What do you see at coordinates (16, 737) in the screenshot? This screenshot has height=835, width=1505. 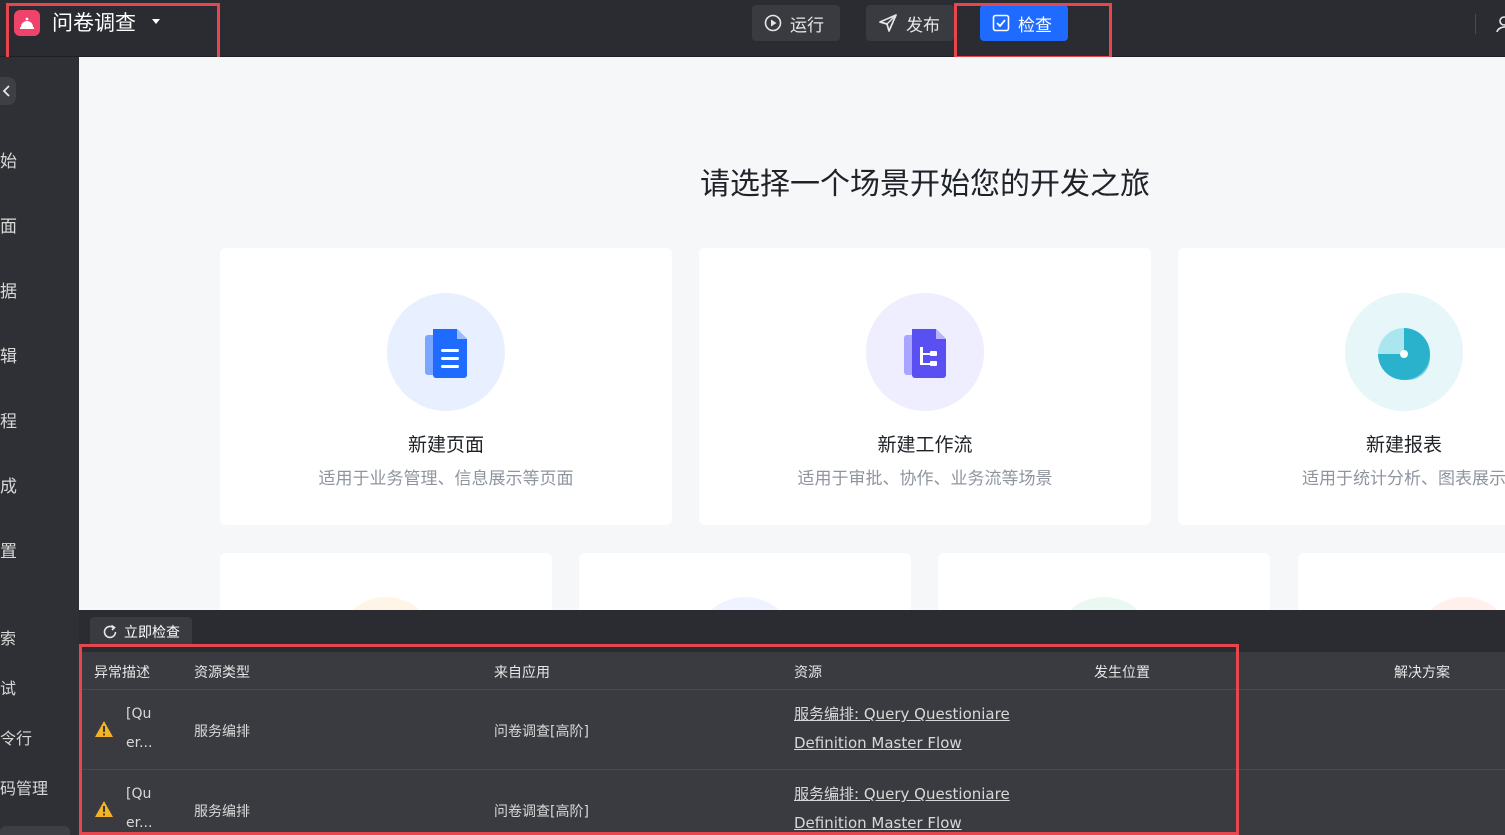 I see `sidebar-item-command-line: 令行` at bounding box center [16, 737].